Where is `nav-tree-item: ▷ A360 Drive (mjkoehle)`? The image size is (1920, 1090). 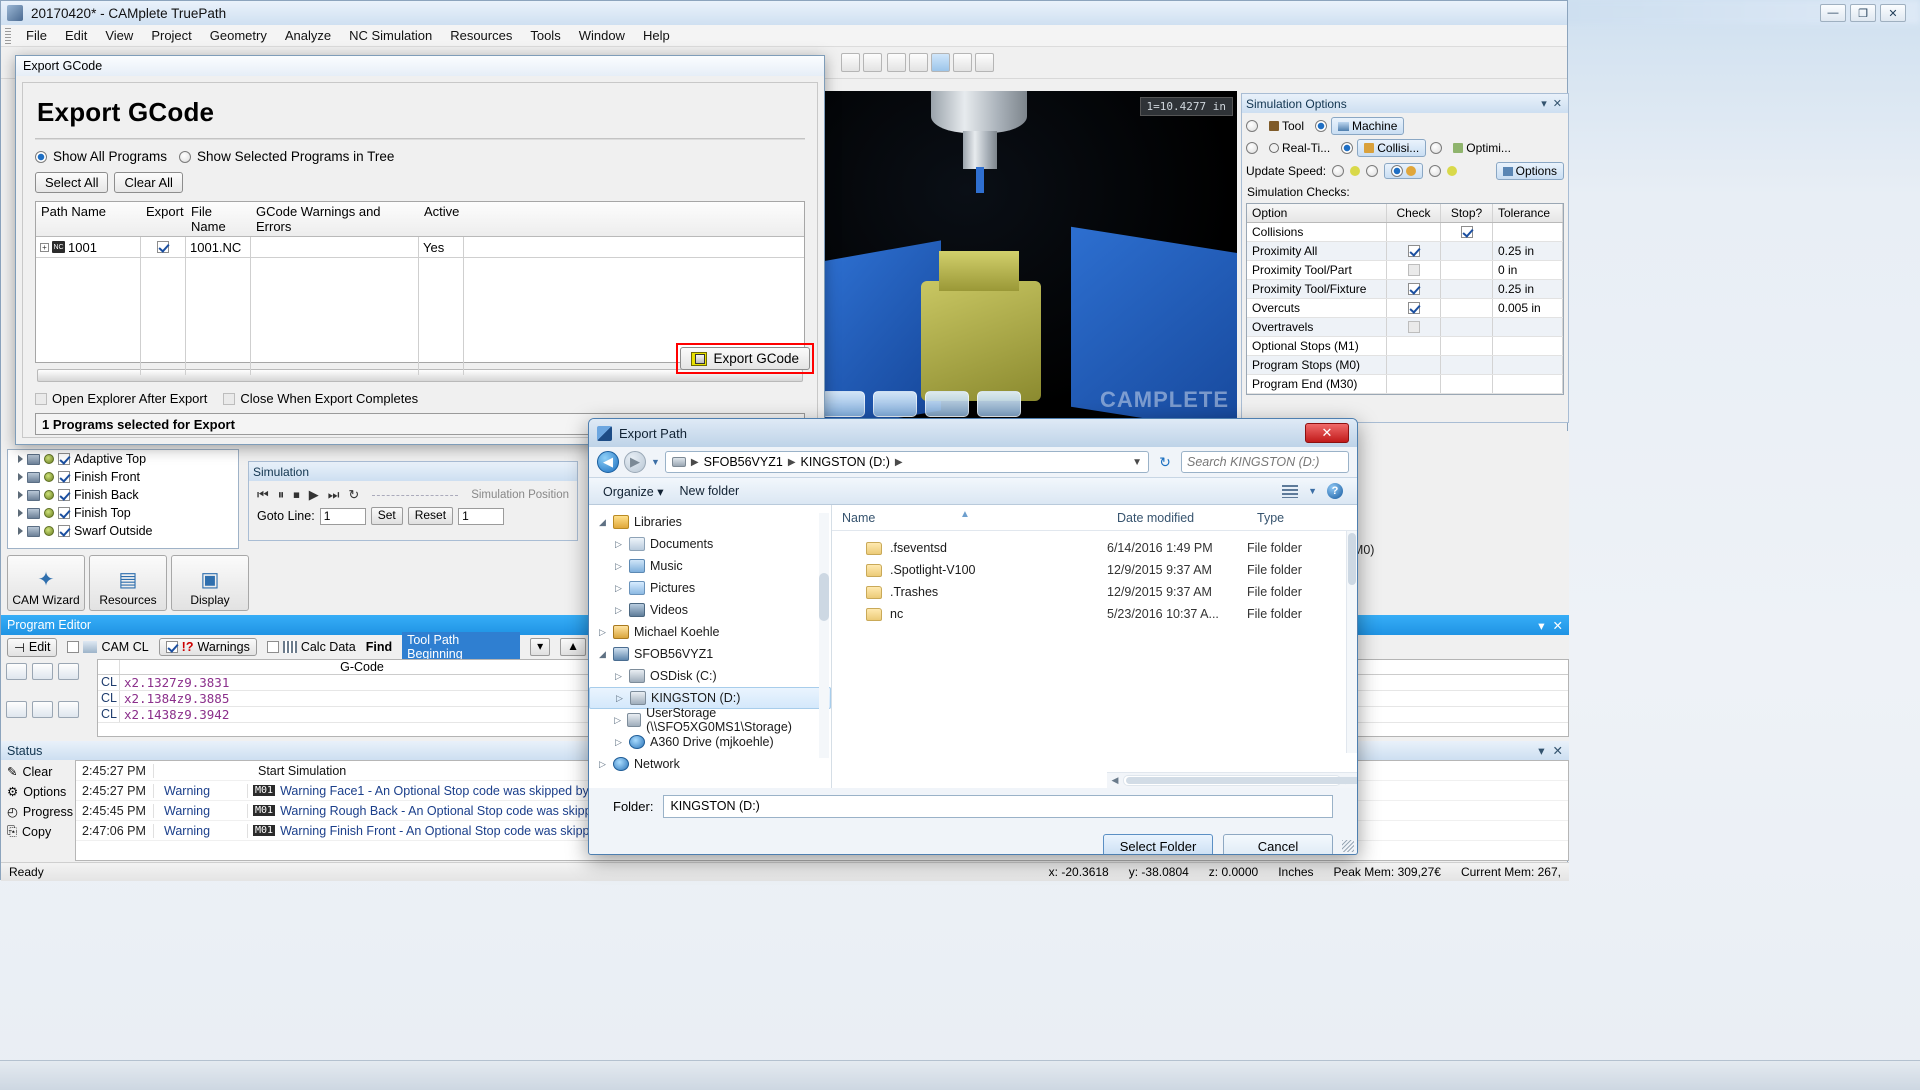 nav-tree-item: ▷ A360 Drive (mjkoehle) is located at coordinates (710, 742).